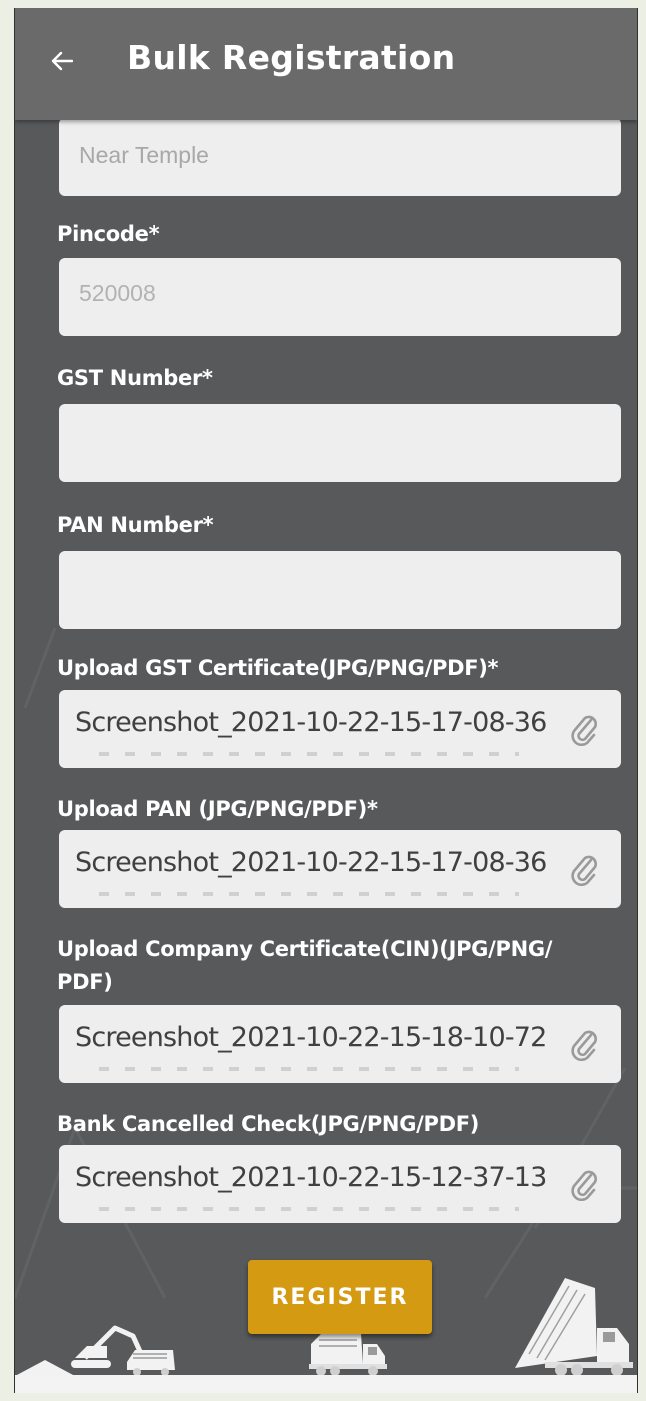 The width and height of the screenshot is (646, 1401). Describe the element at coordinates (311, 862) in the screenshot. I see `pan-upload-filename: Screenshot_2021-10-22-15-17-08-36` at that location.